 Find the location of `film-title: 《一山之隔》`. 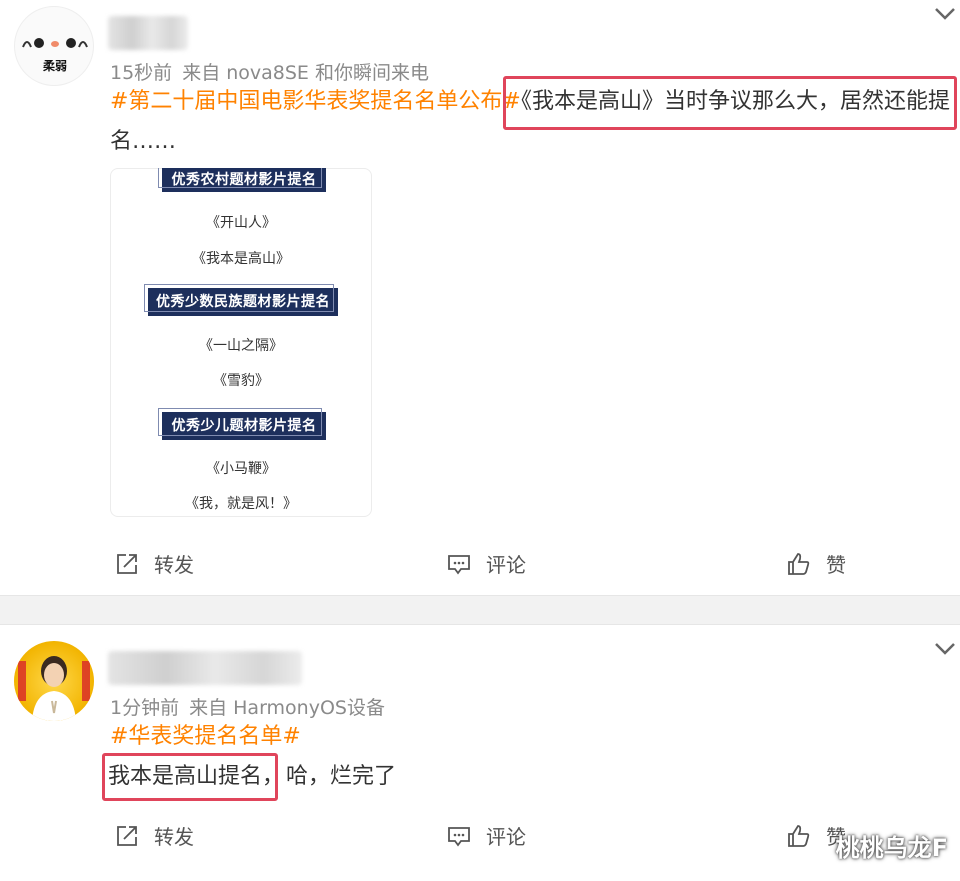

film-title: 《一山之隔》 is located at coordinates (241, 346).